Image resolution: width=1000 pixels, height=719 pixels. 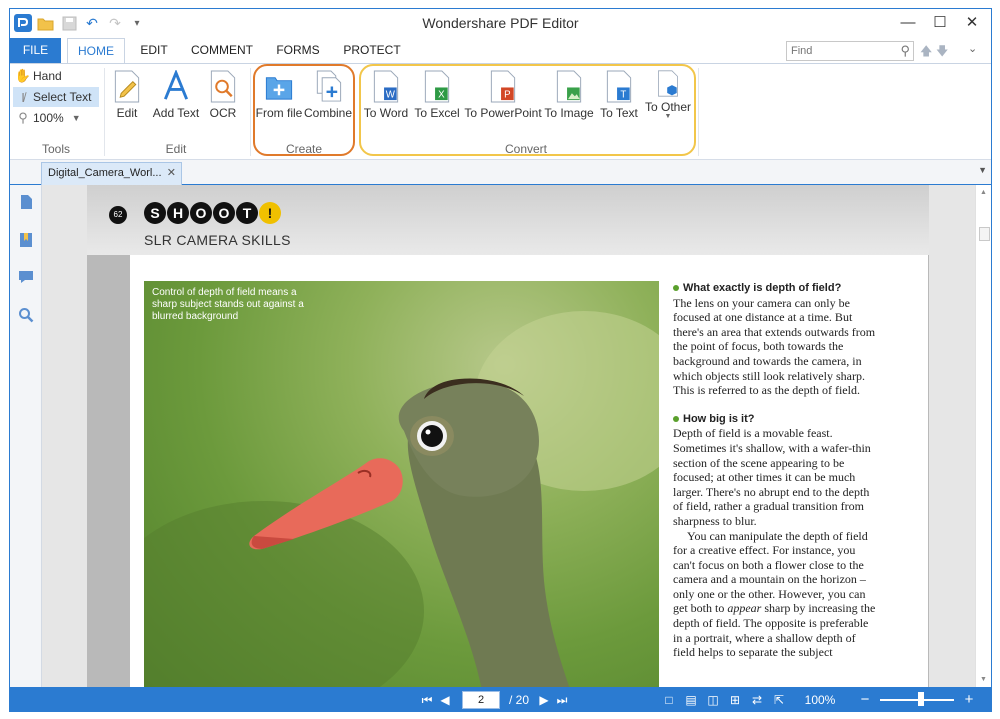 I want to click on logo-letter: H, so click(x=178, y=213).